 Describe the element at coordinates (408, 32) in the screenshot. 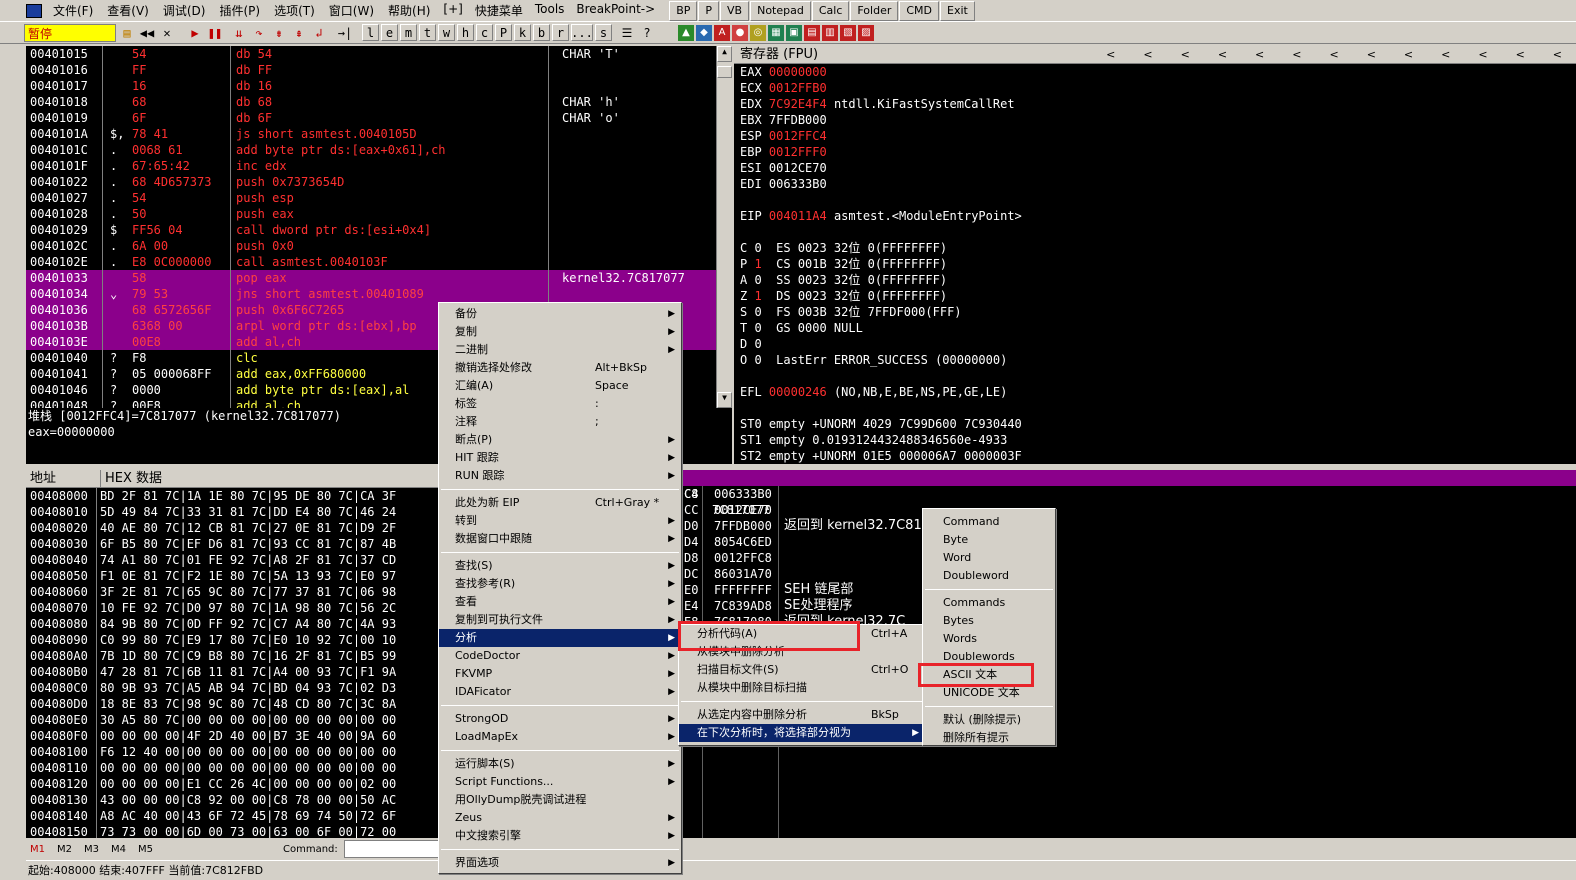

I see `window-button-m: m` at that location.